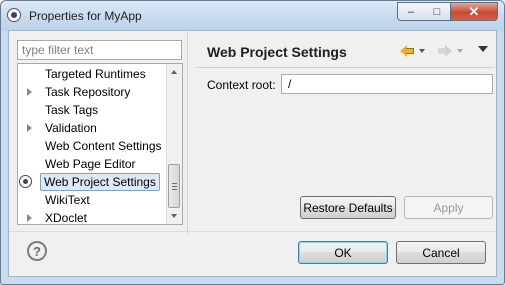 The image size is (505, 285). Describe the element at coordinates (277, 52) in the screenshot. I see `page-title: Web Project Settings` at that location.